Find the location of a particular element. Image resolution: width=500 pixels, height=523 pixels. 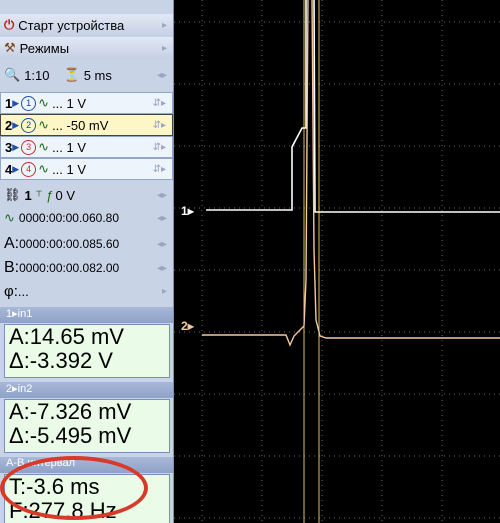

channel-value: ... -50 mV is located at coordinates (80, 125).